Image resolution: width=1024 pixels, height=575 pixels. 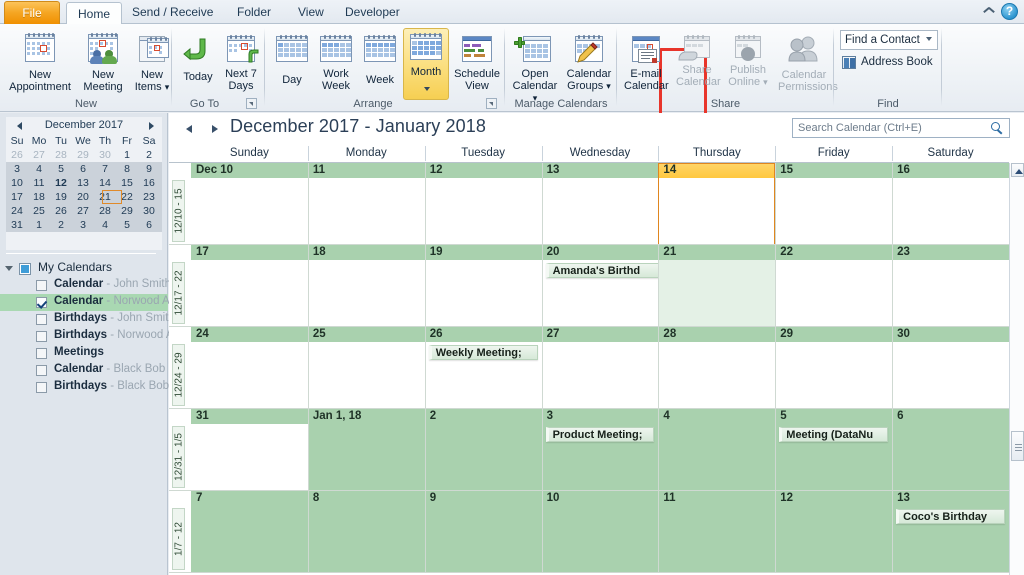 I want to click on mini-calendar-next-icon, so click(x=152, y=125).